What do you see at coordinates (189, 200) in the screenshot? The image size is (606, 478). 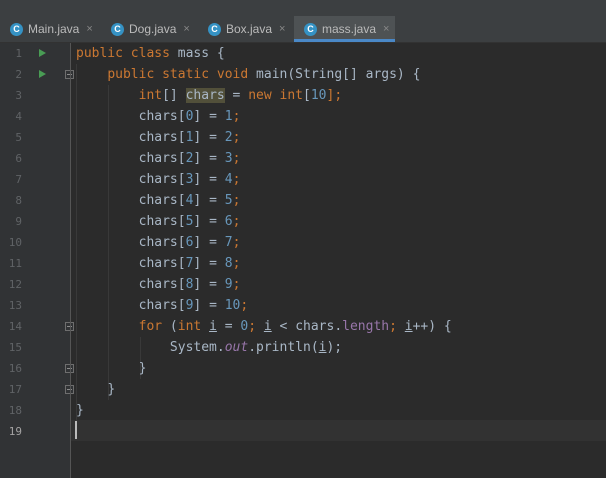 I see `code-line: chars[4] = 5;` at bounding box center [189, 200].